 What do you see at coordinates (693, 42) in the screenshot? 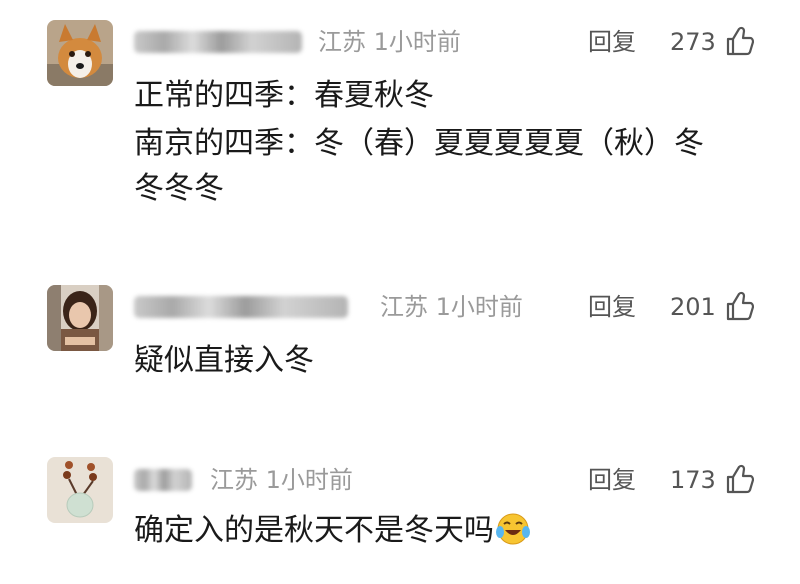
I see `like-count: 273` at bounding box center [693, 42].